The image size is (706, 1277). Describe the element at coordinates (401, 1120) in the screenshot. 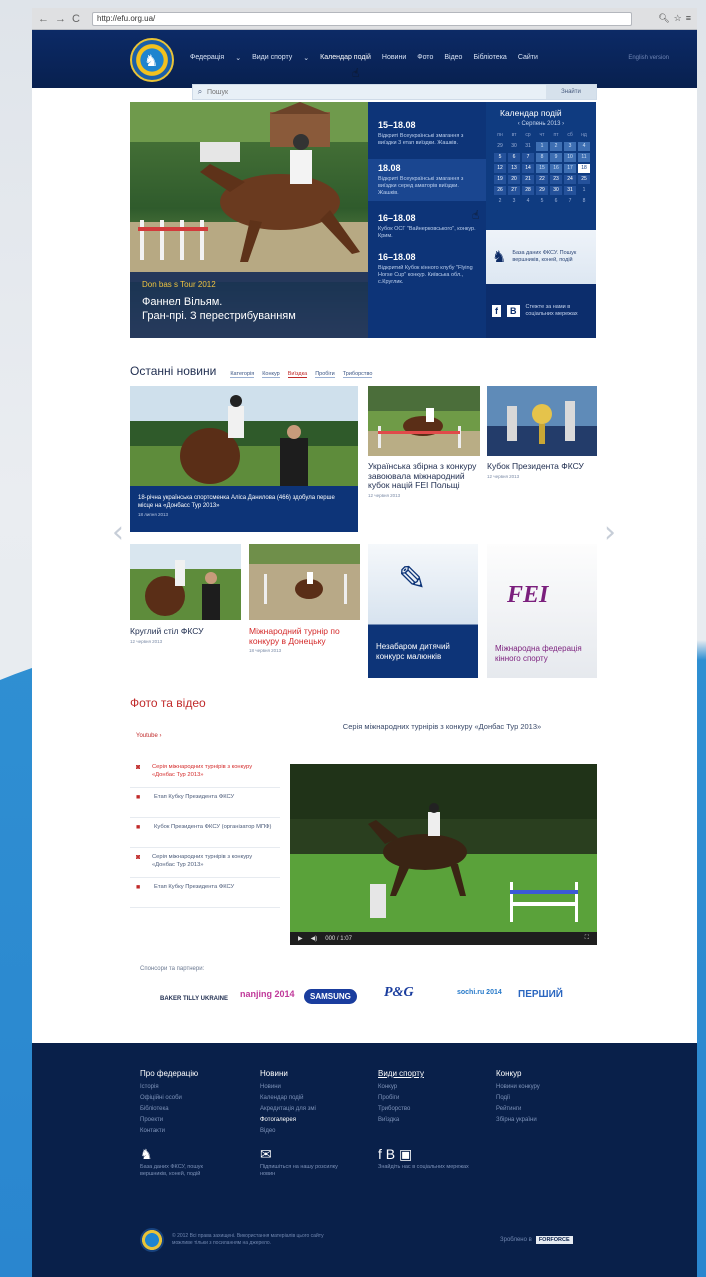

I see `footer-link: Виїздка` at that location.